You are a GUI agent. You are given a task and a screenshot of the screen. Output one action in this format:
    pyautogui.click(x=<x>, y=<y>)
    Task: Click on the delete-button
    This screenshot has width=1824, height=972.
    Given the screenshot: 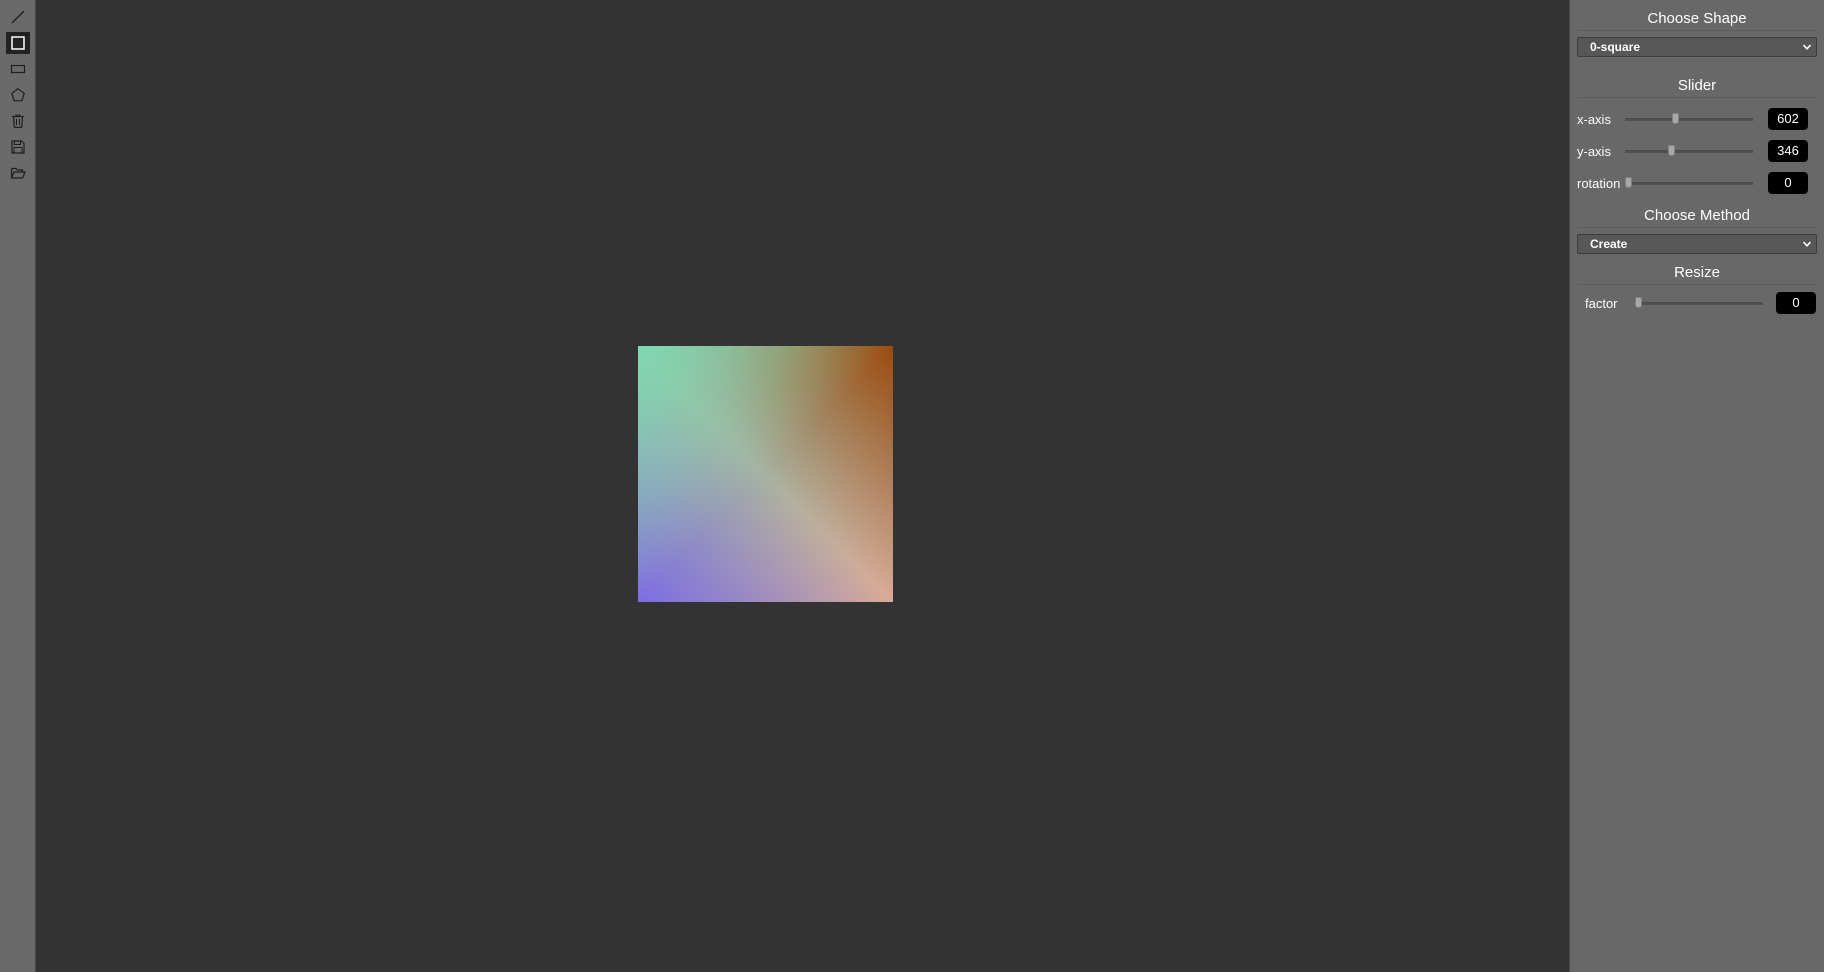 What is the action you would take?
    pyautogui.click(x=18, y=121)
    